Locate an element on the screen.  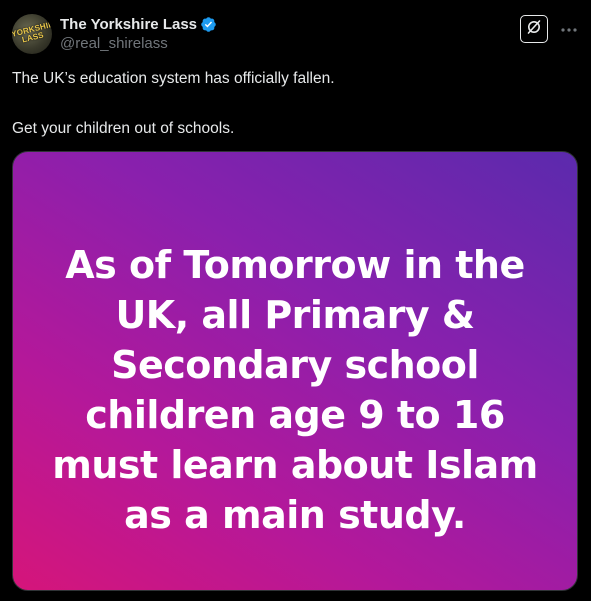
image-text-line: must learn about Islam is located at coordinates (295, 465).